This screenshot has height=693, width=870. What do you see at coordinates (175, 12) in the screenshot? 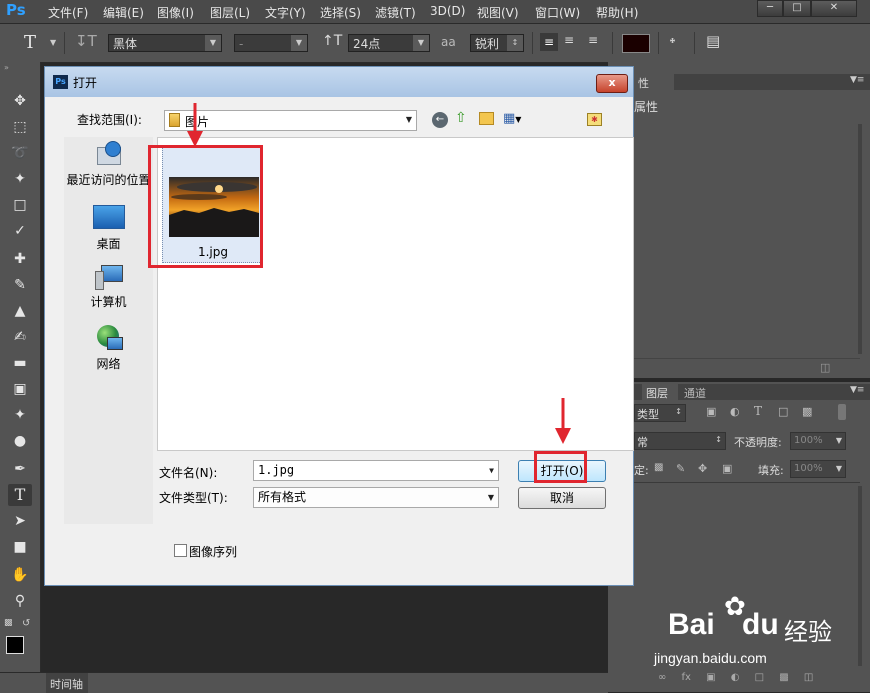
I see `menu-image: 图像(I)` at bounding box center [175, 12].